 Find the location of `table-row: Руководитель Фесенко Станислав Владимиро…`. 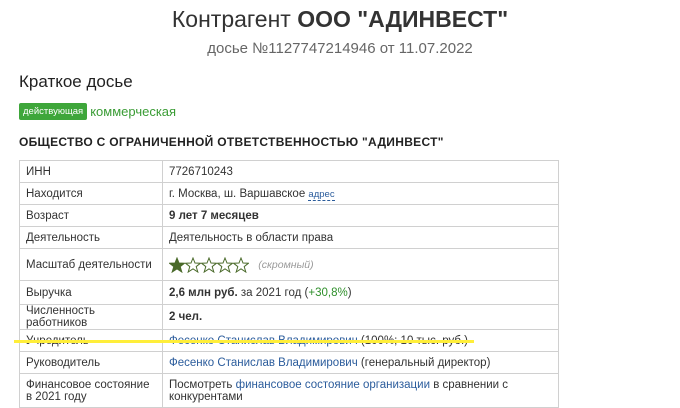

table-row: Руководитель Фесенко Станислав Владимиро… is located at coordinates (289, 362).